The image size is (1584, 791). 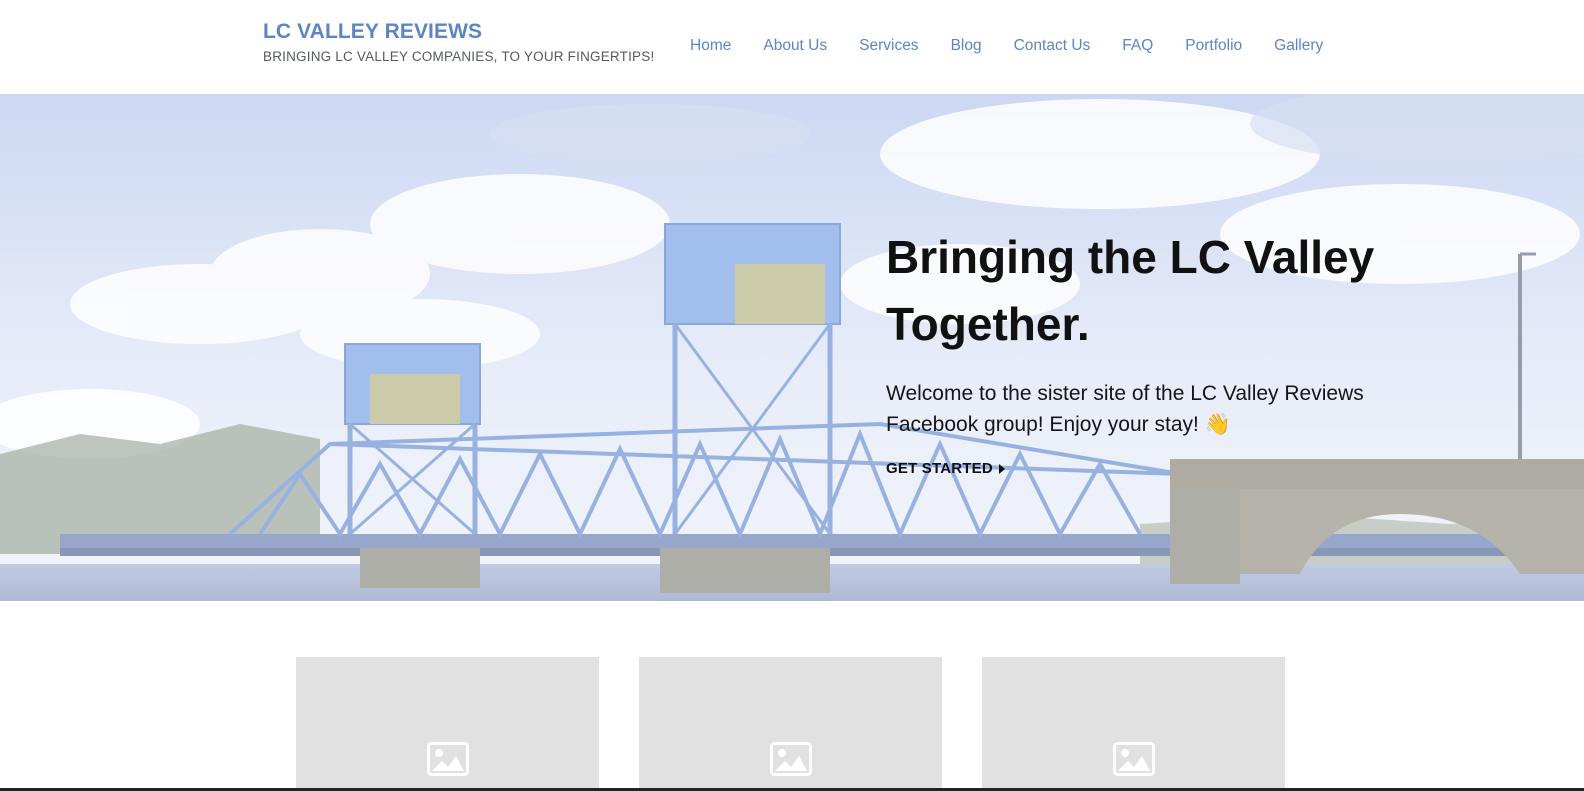 I want to click on site-title-link: LC VALLEY REVIEWS, so click(x=458, y=32).